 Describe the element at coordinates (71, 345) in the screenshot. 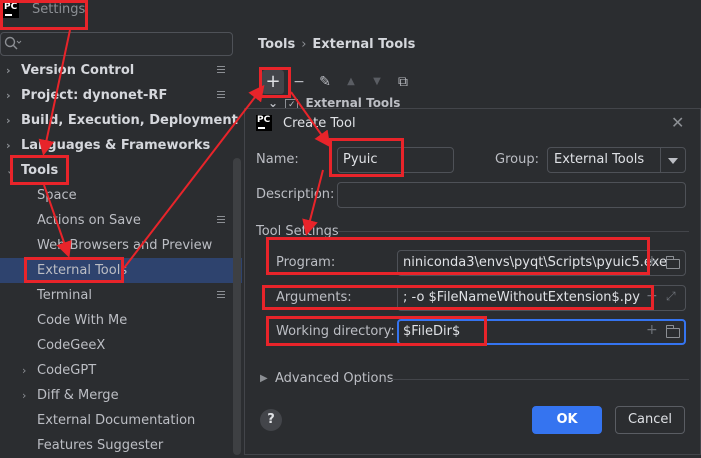

I see `sidebar-item-label: CodeGeeX` at that location.